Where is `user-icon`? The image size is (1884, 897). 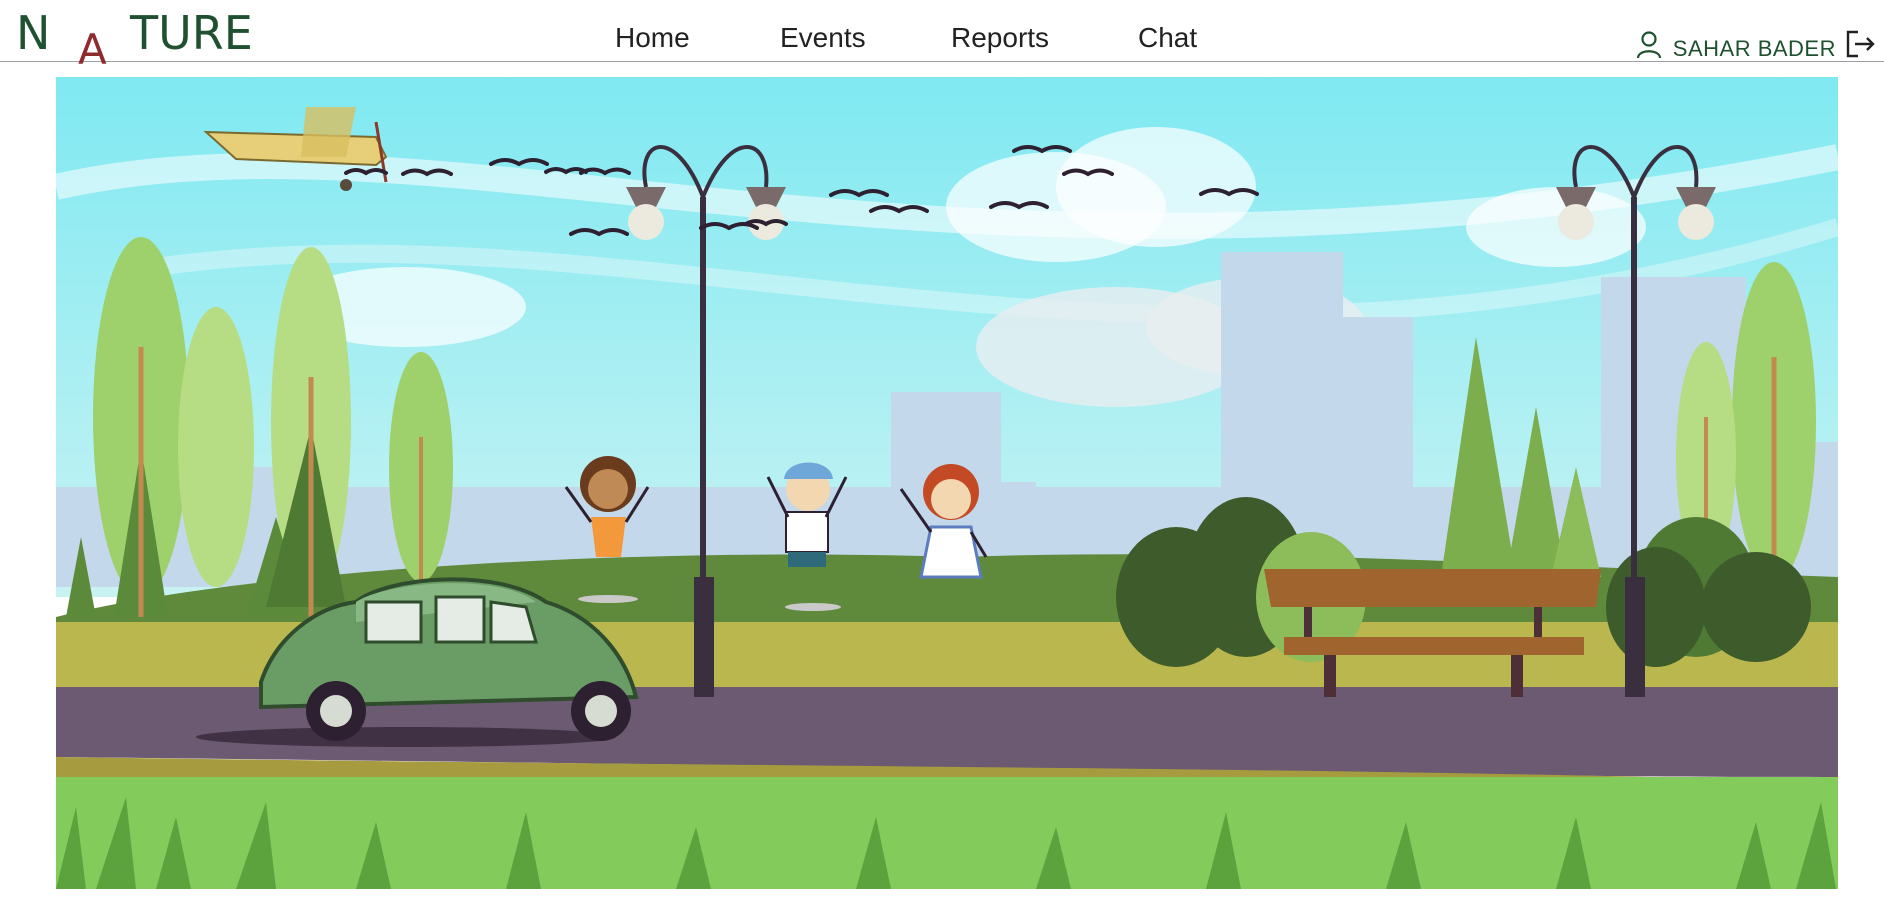 user-icon is located at coordinates (1649, 45).